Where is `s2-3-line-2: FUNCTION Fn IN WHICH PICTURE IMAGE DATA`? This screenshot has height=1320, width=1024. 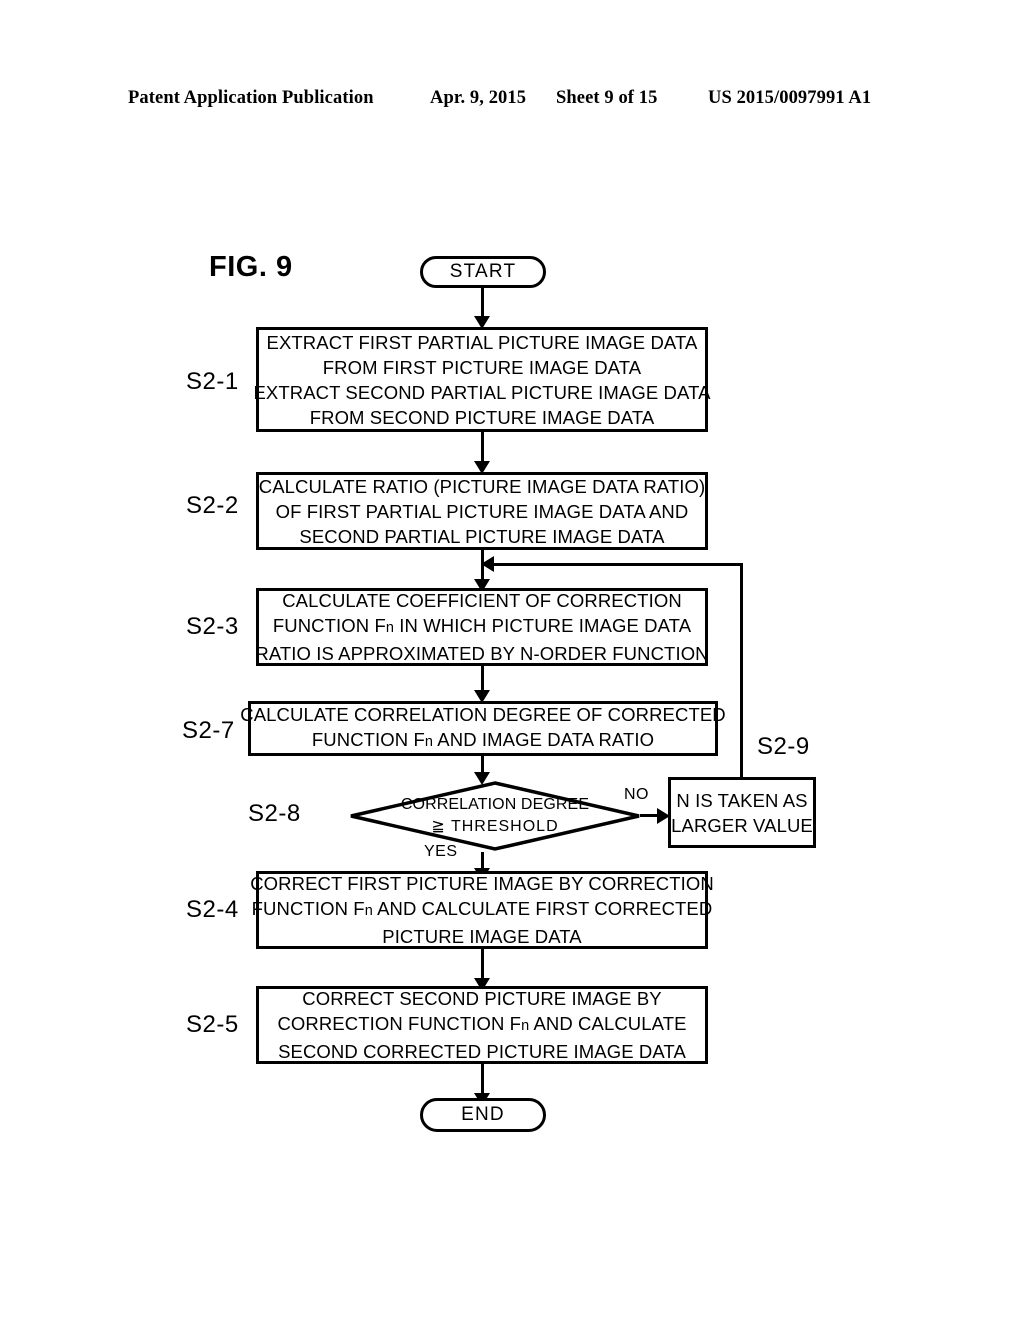 s2-3-line-2: FUNCTION Fn IN WHICH PICTURE IMAGE DATA is located at coordinates (482, 625).